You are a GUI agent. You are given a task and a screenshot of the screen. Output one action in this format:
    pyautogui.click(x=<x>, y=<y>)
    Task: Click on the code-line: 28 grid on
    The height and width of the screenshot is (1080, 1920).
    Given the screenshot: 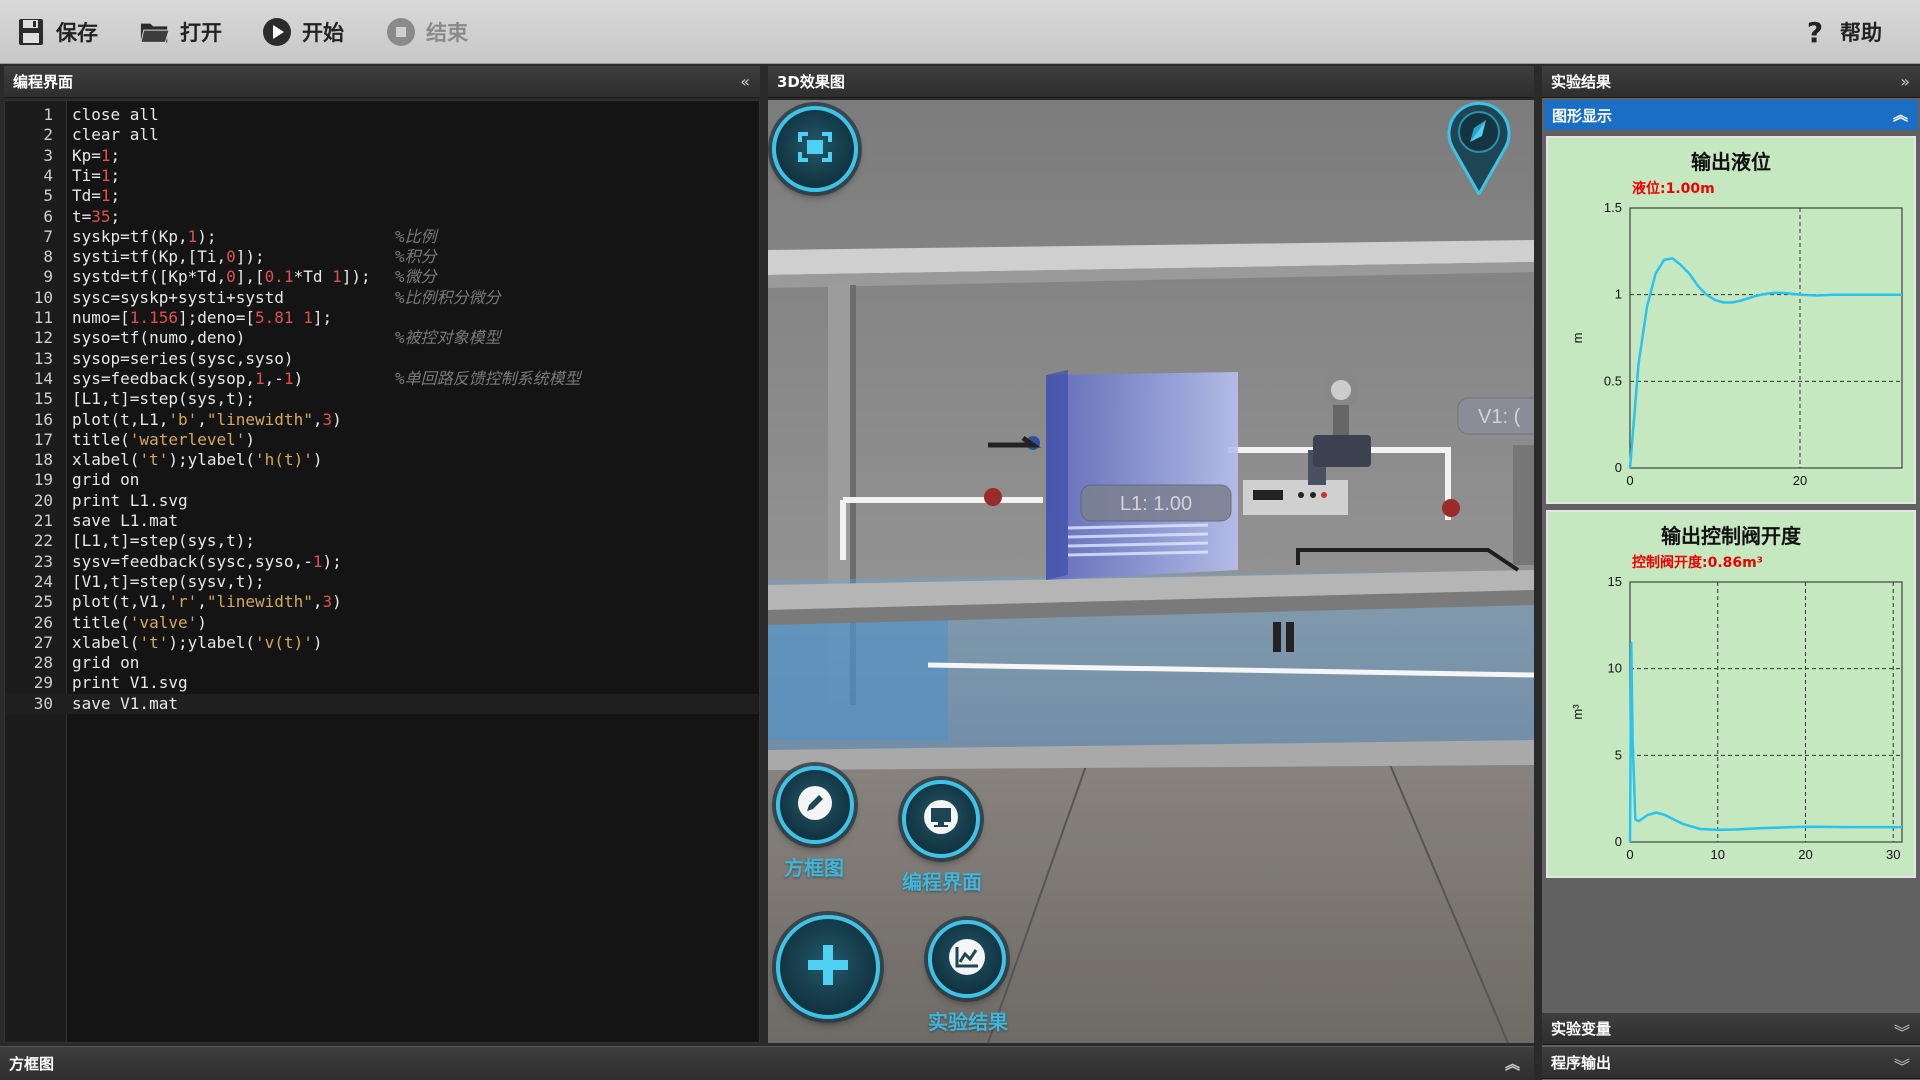 What is the action you would take?
    pyautogui.click(x=382, y=663)
    